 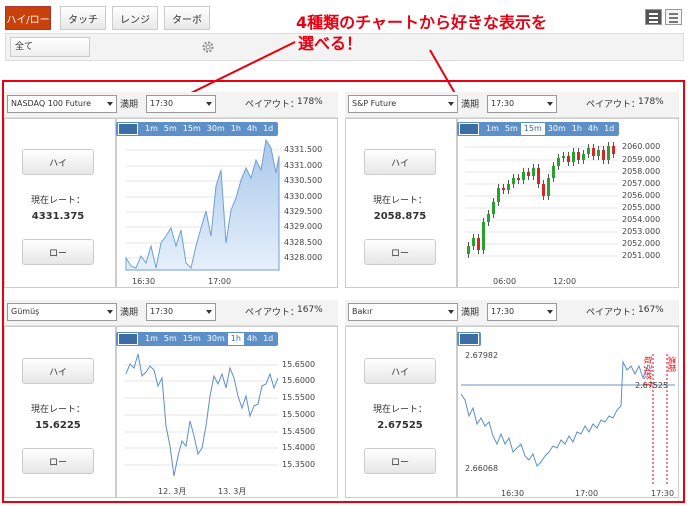 I want to click on y-tick: 4328.000, so click(x=303, y=257).